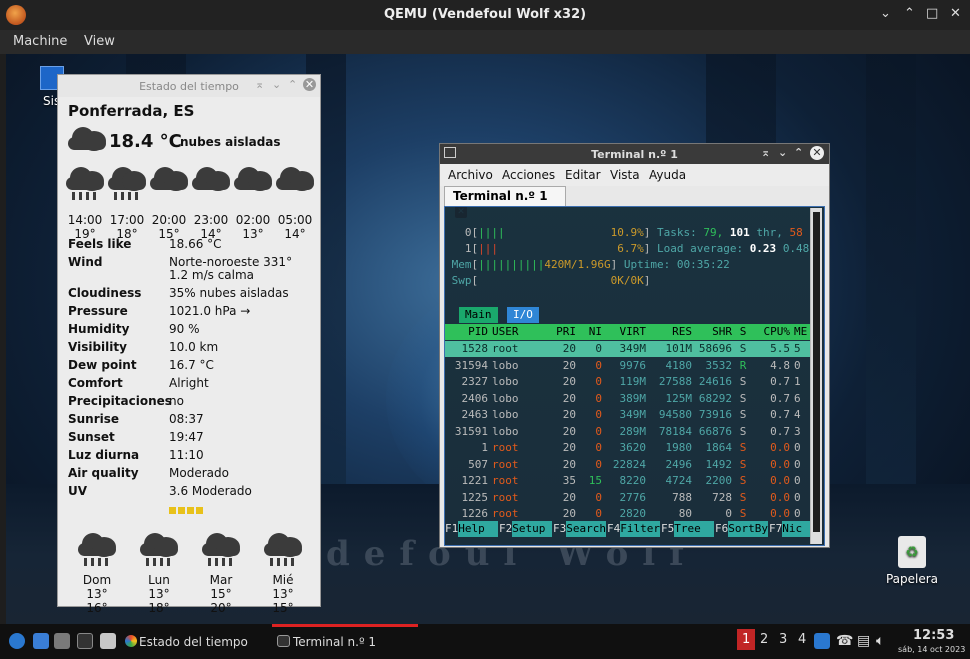 The height and width of the screenshot is (659, 970). What do you see at coordinates (334, 642) in the screenshot?
I see `task-terminal: Terminal n.º 1` at bounding box center [334, 642].